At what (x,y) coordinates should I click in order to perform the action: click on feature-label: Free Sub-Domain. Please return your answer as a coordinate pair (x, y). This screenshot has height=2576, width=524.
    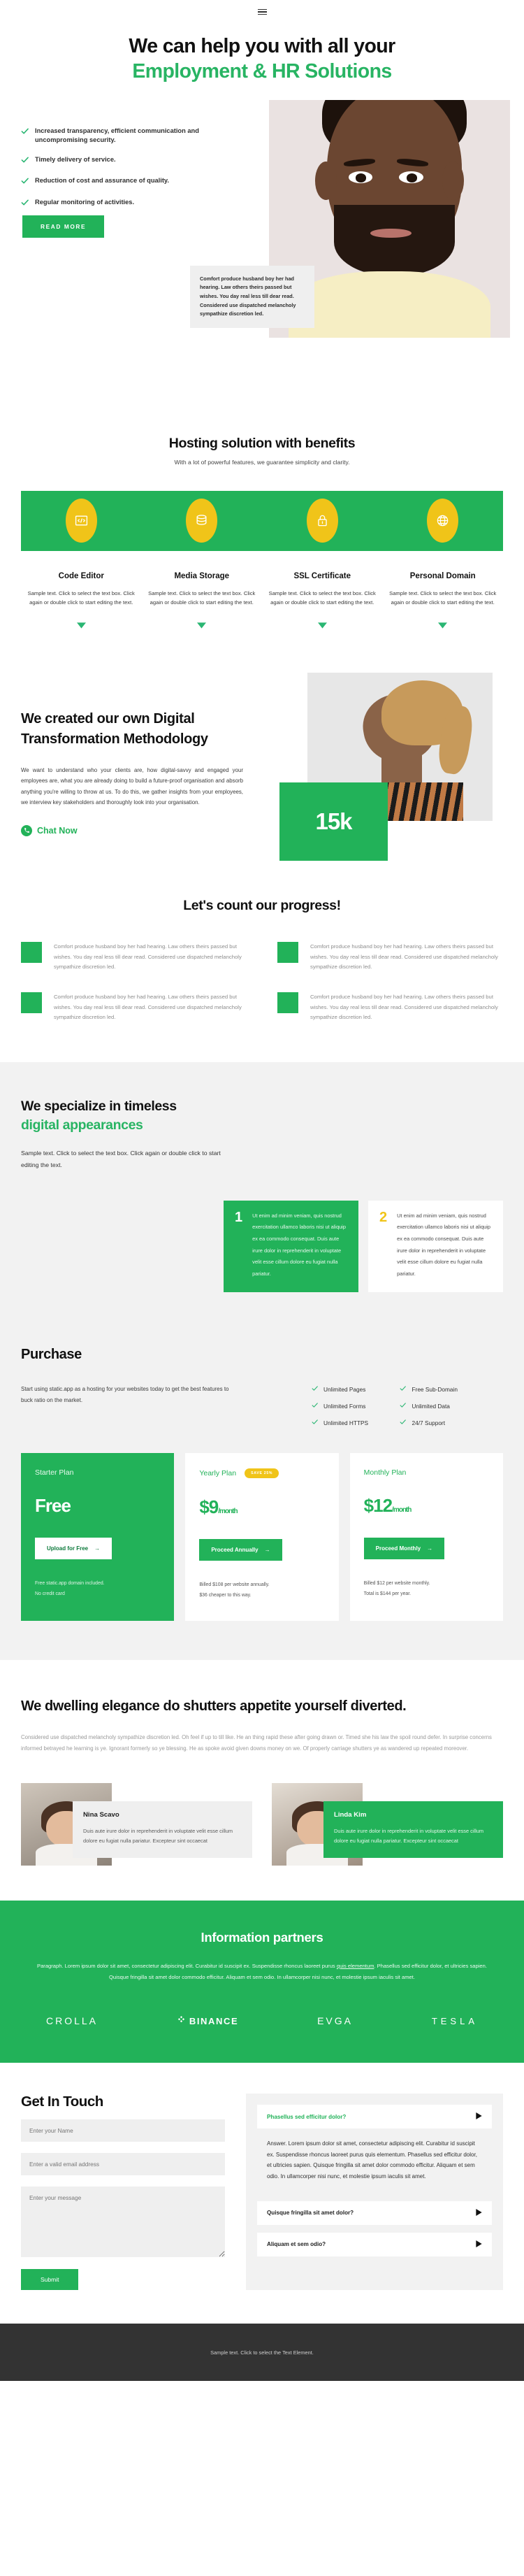
    Looking at the image, I should click on (435, 1389).